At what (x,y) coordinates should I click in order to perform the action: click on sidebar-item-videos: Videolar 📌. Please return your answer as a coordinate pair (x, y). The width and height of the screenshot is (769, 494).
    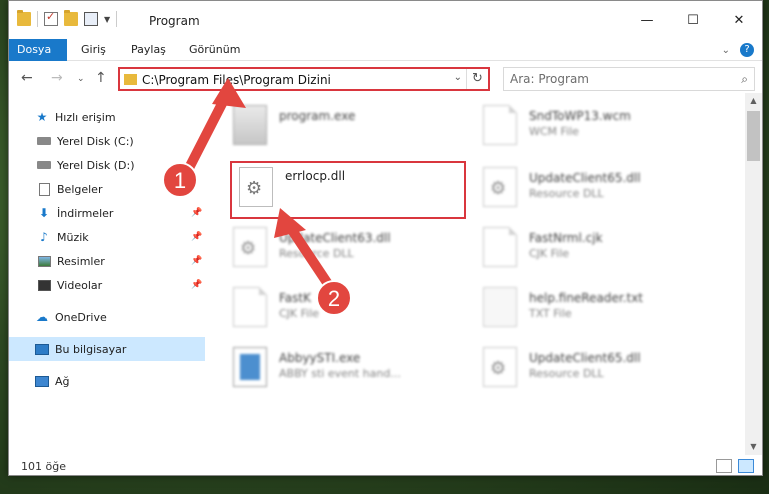
    Looking at the image, I should click on (107, 285).